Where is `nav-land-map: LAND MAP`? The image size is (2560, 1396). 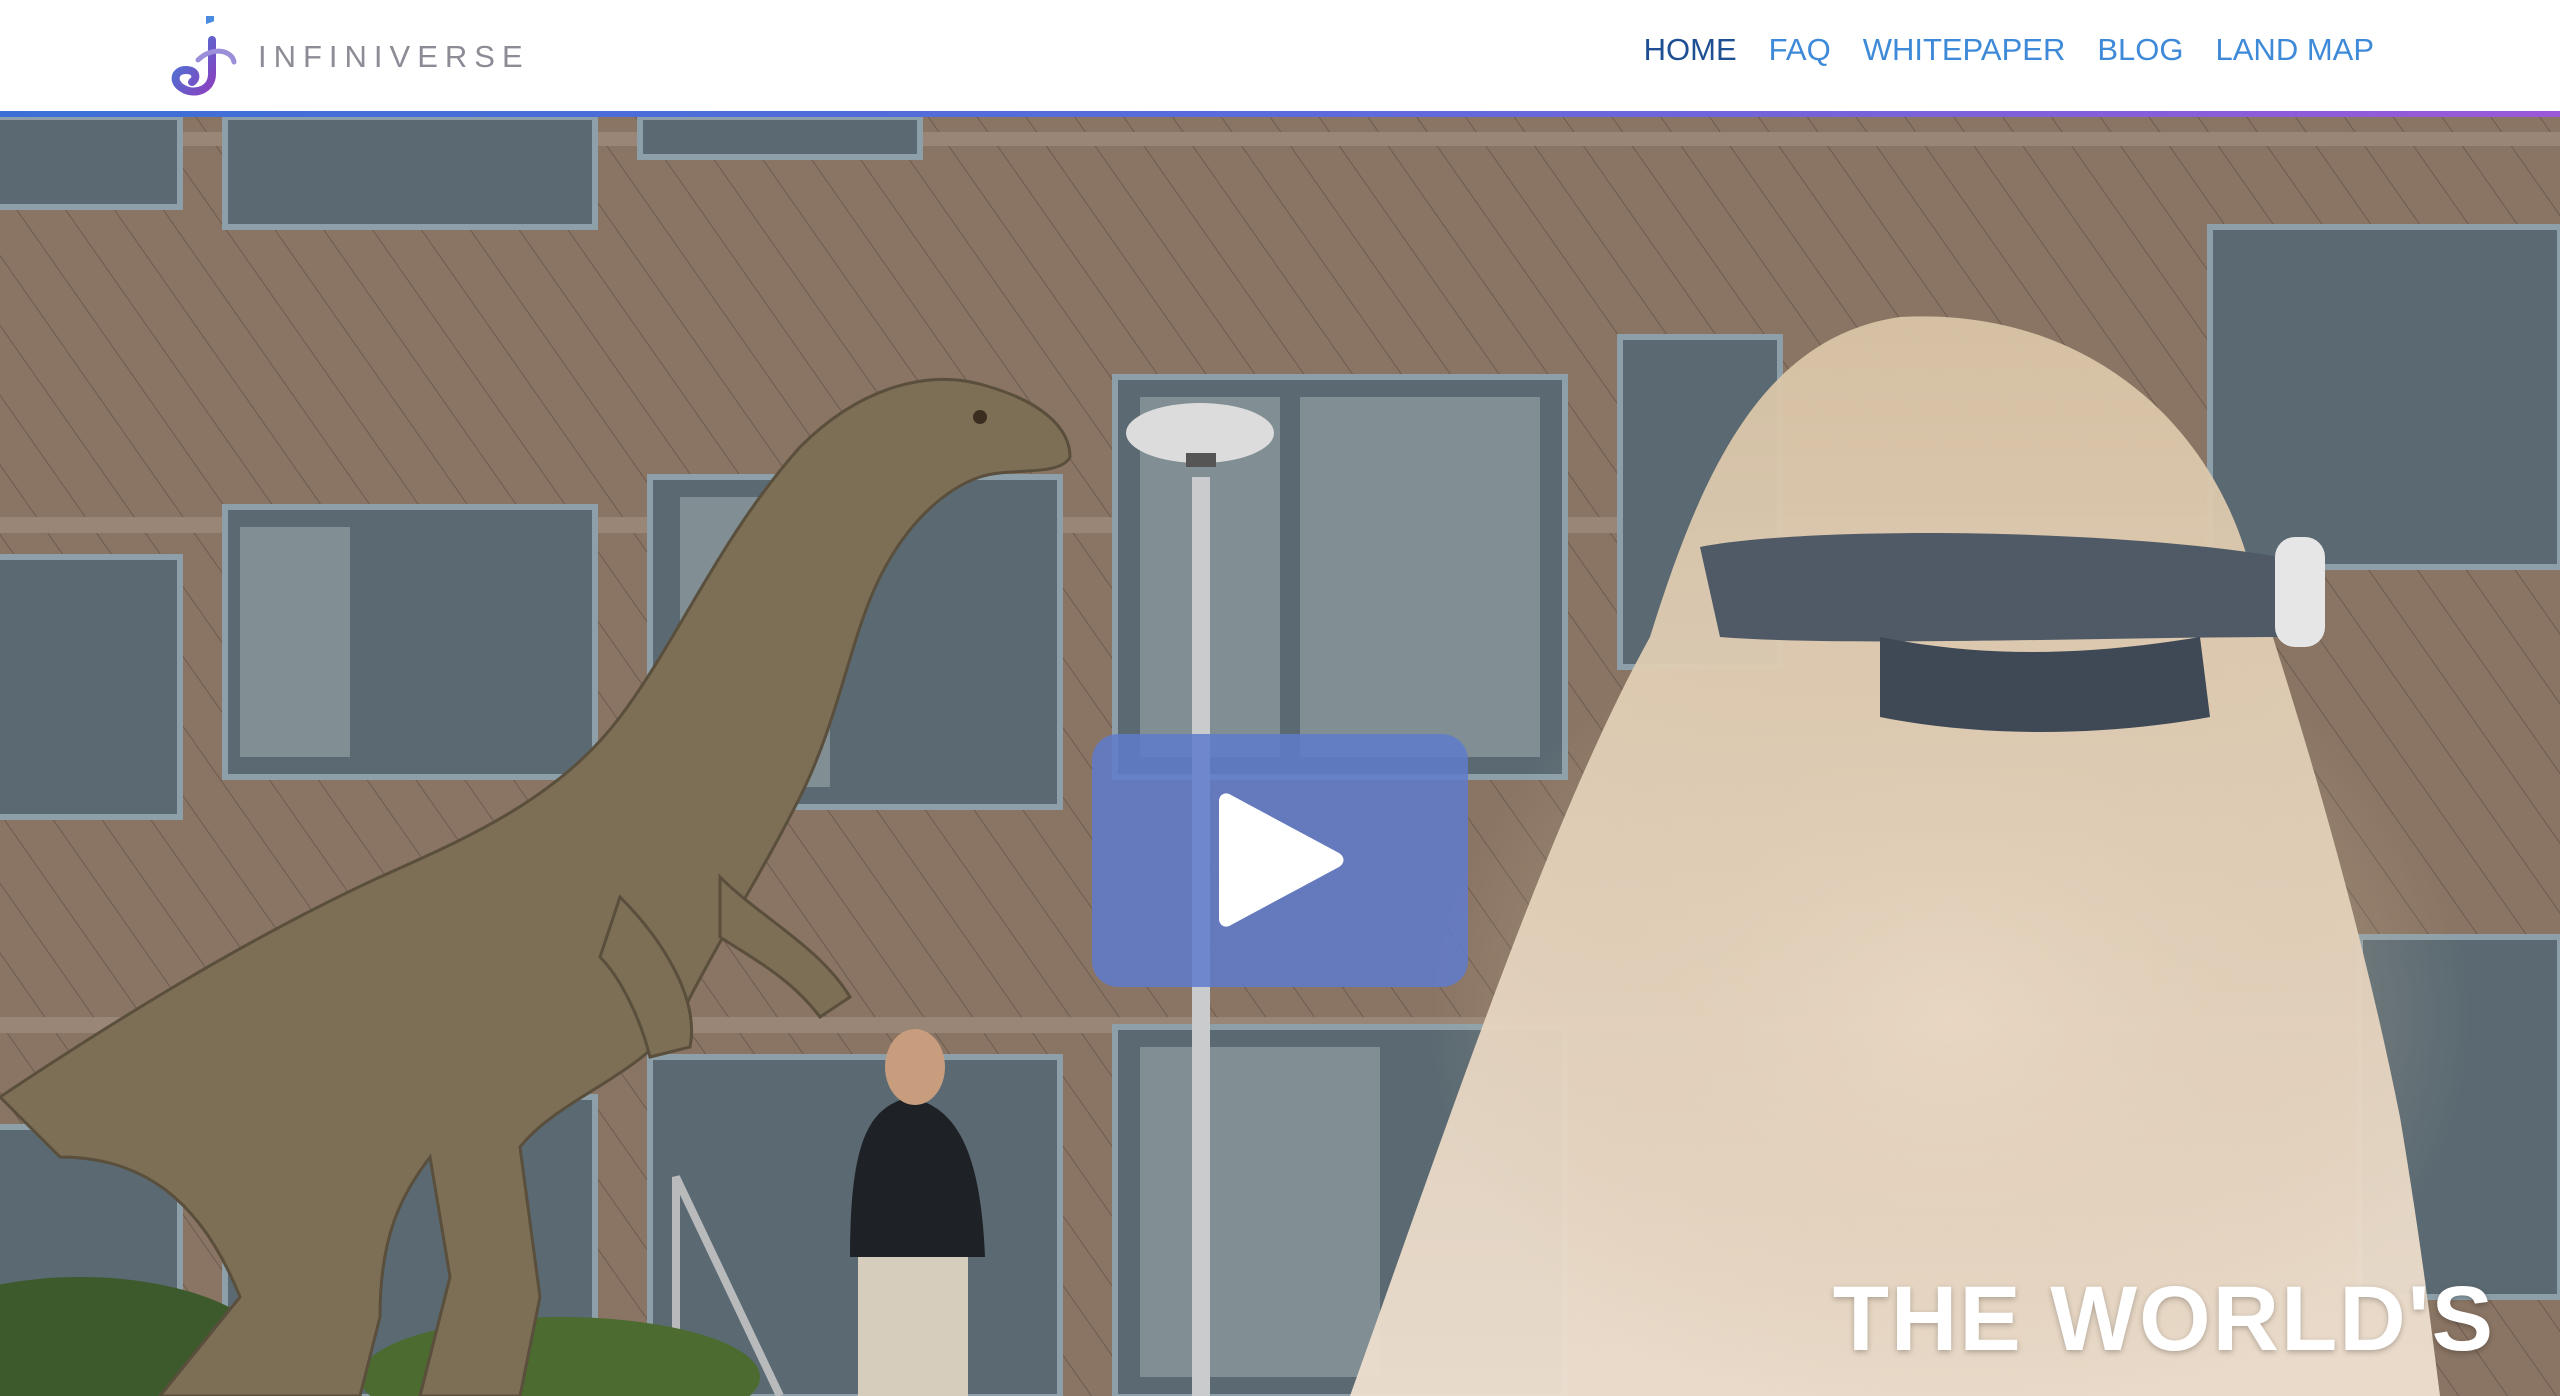 nav-land-map: LAND MAP is located at coordinates (2295, 50).